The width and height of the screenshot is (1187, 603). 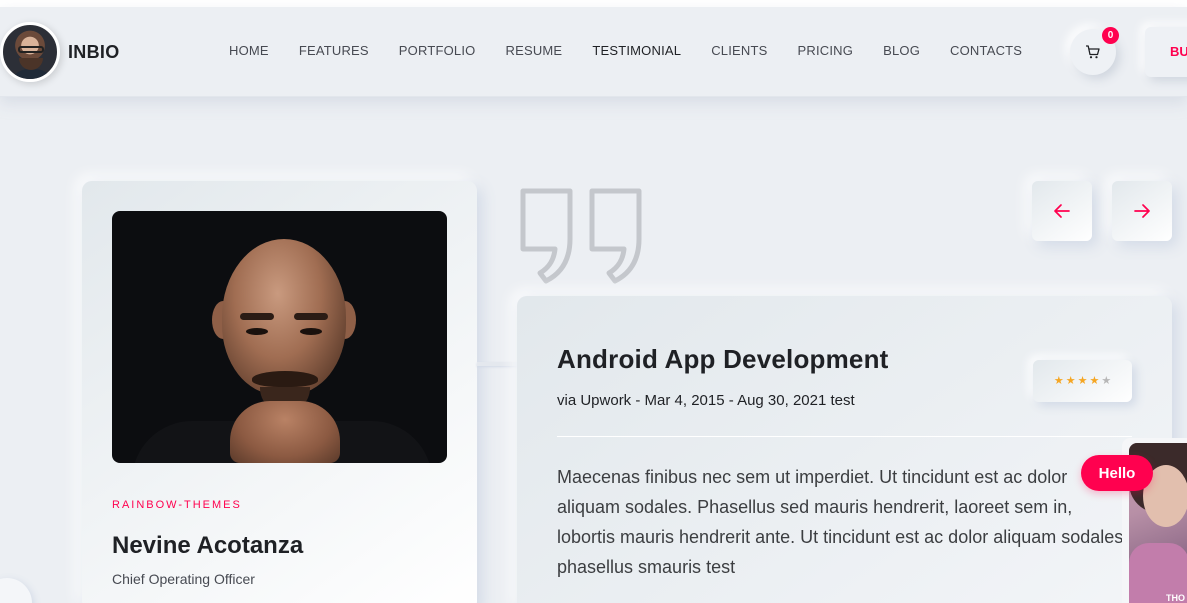 I want to click on nav-item-portfolio: PORTFOLIO, so click(x=437, y=52).